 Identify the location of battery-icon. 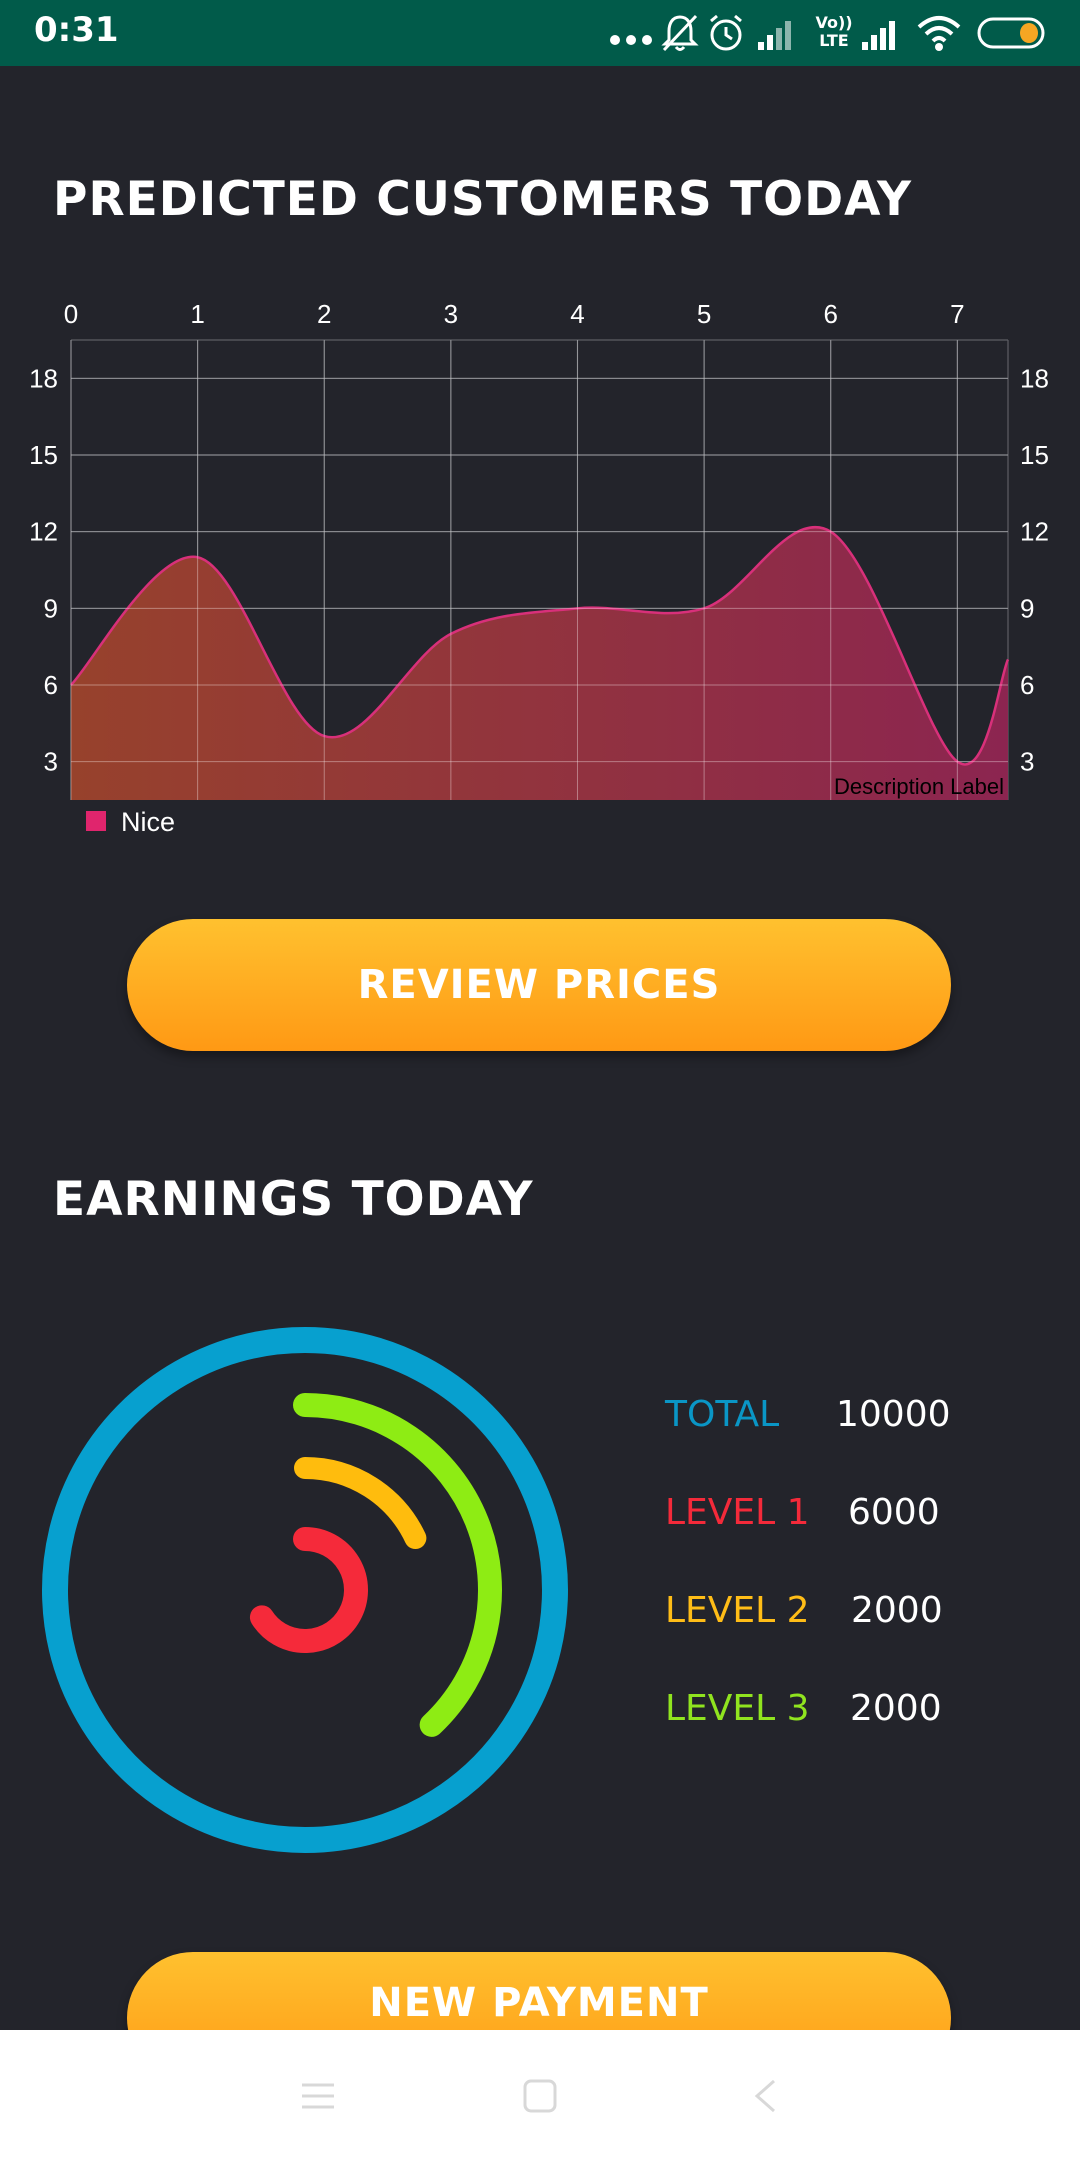
(1011, 33).